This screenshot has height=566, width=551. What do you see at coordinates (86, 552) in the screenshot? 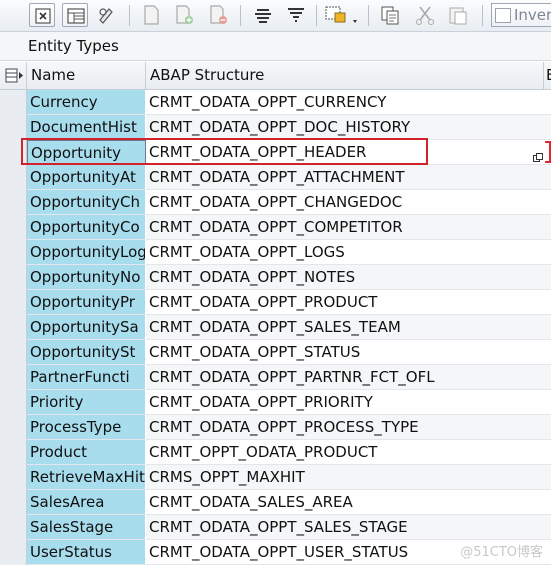
I see `entity-name-cell: UserStatus` at bounding box center [86, 552].